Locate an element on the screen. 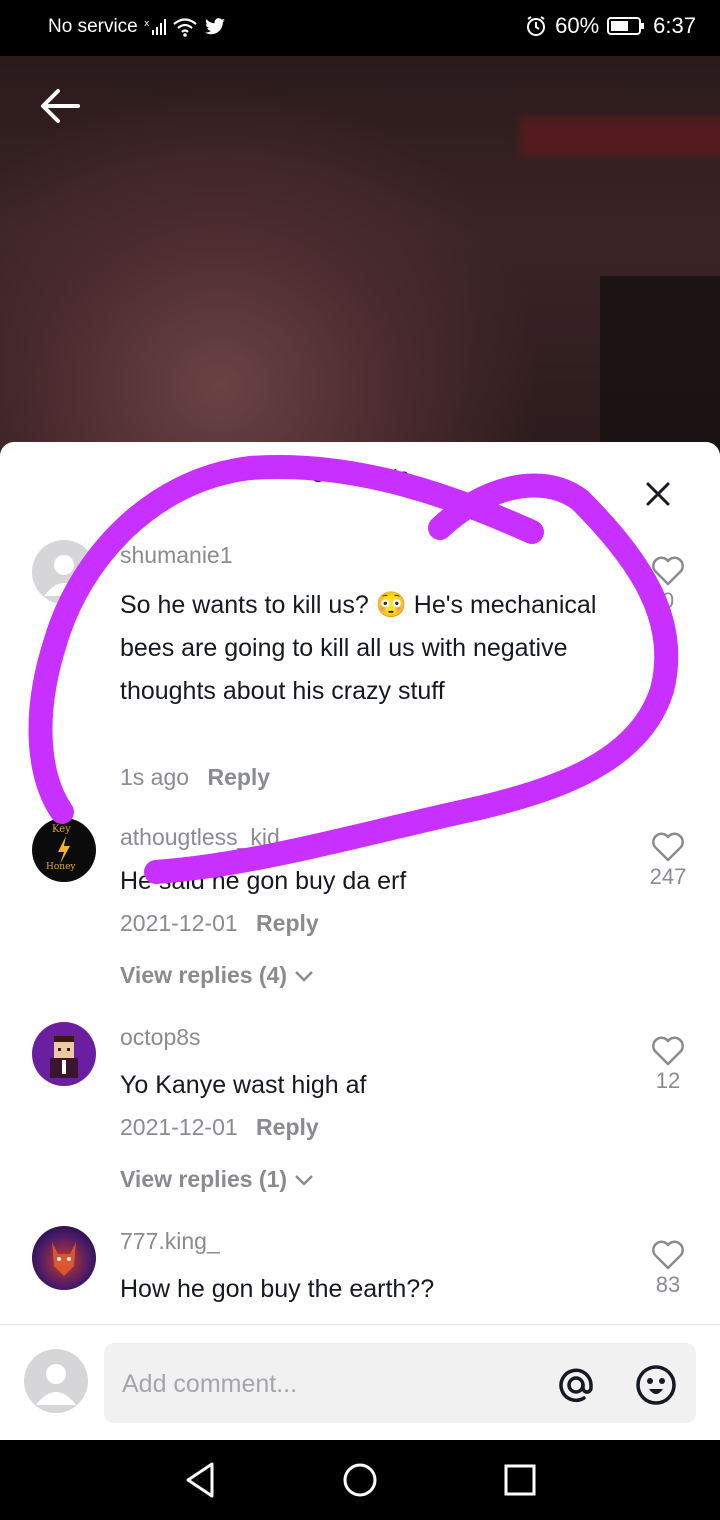 The height and width of the screenshot is (1520, 720). view-replies-label: View replies (1) is located at coordinates (204, 1179).